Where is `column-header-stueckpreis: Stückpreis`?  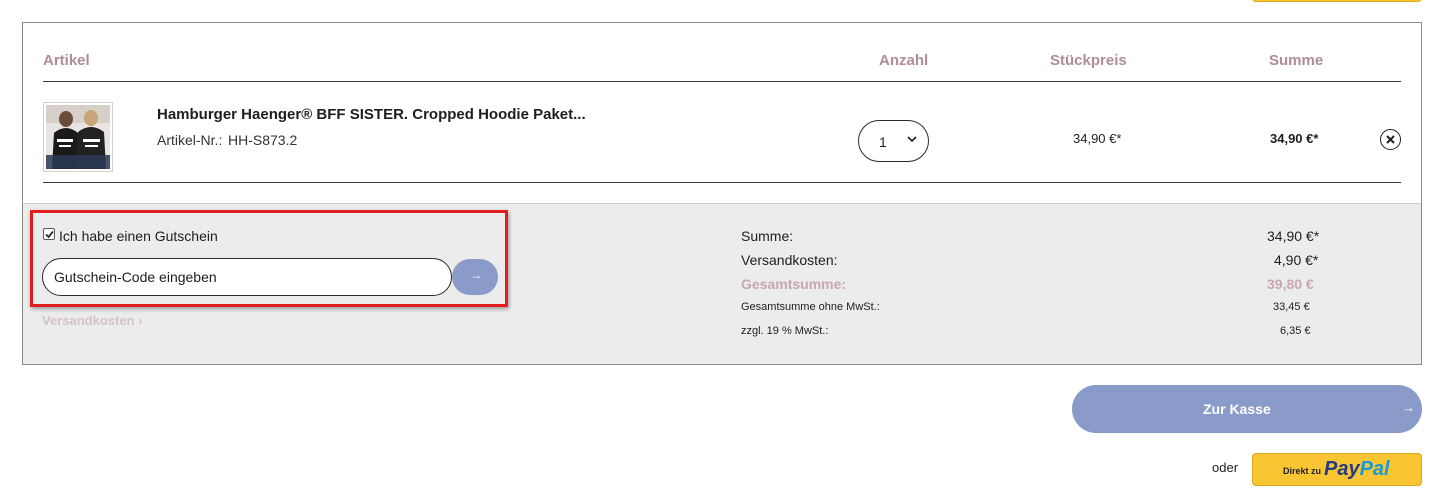
column-header-stueckpreis: Stückpreis is located at coordinates (1088, 60).